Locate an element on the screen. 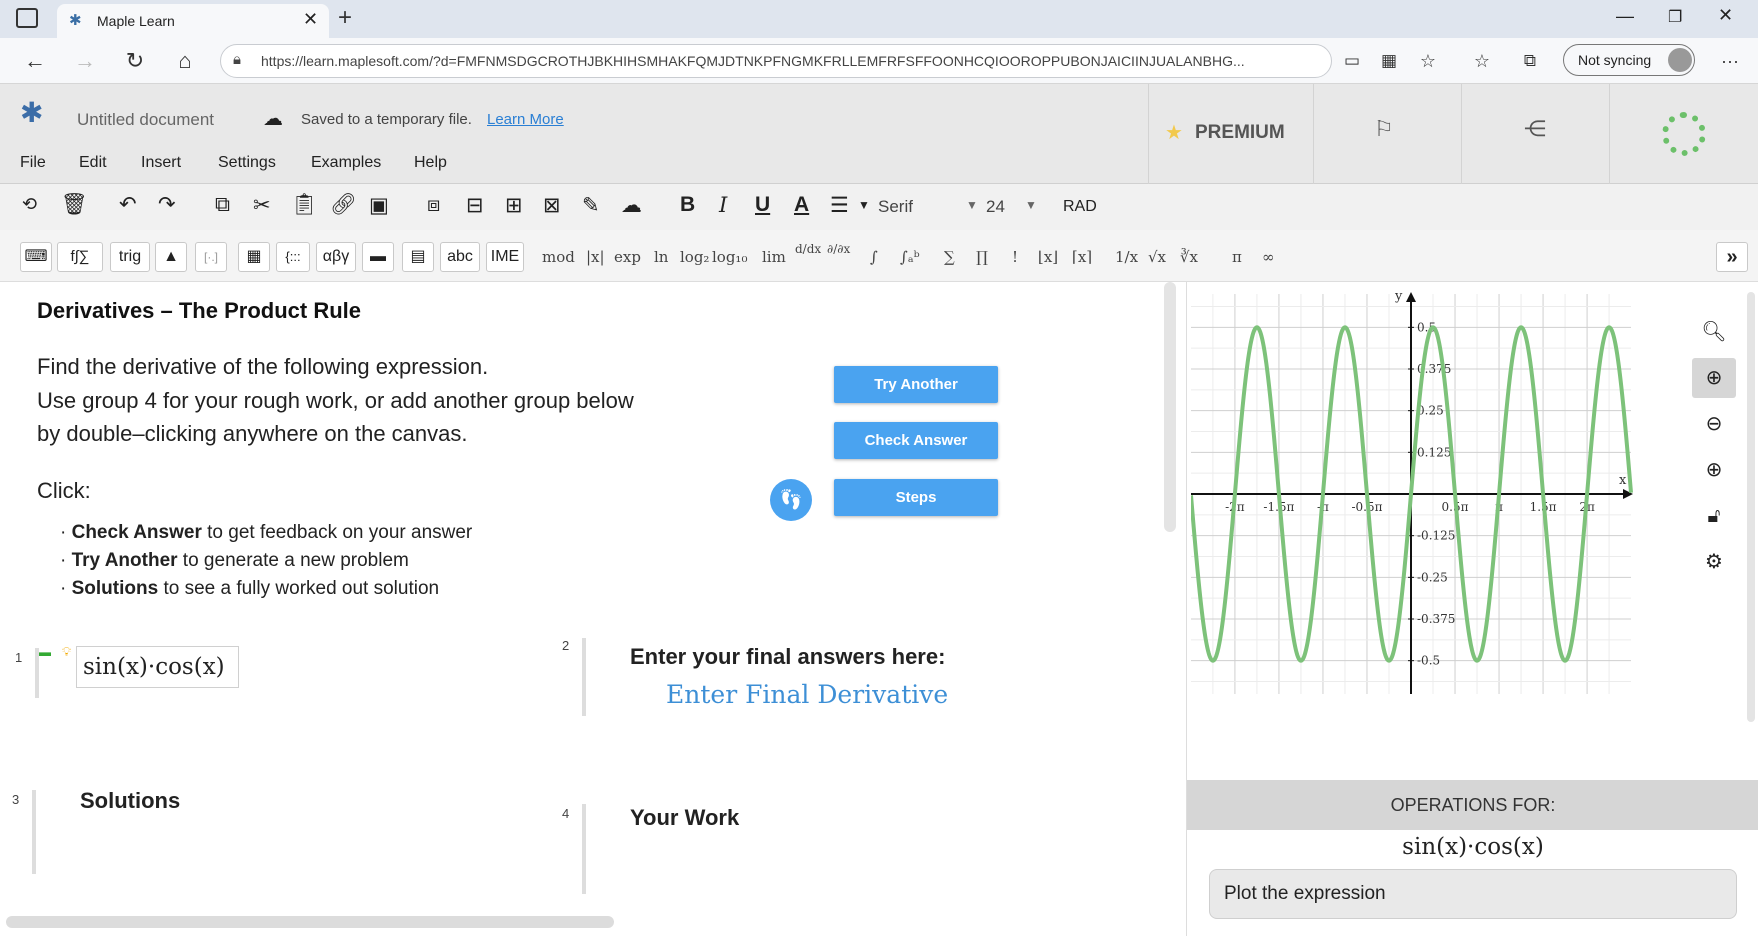 This screenshot has width=1758, height=936. zoom-out-icon: ⊖ is located at coordinates (1714, 424).